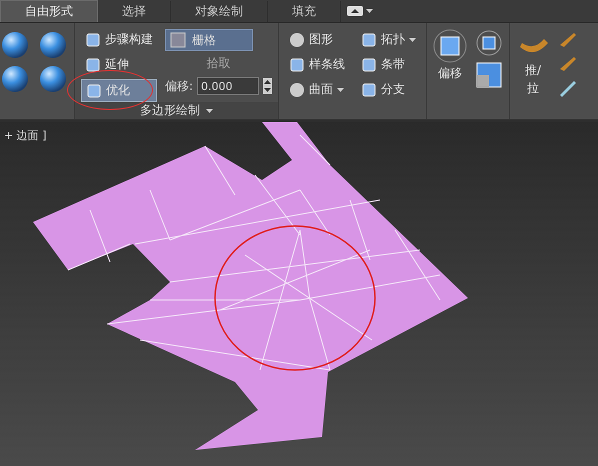 This screenshot has height=466, width=598. I want to click on sphere-icon, so click(297, 40).